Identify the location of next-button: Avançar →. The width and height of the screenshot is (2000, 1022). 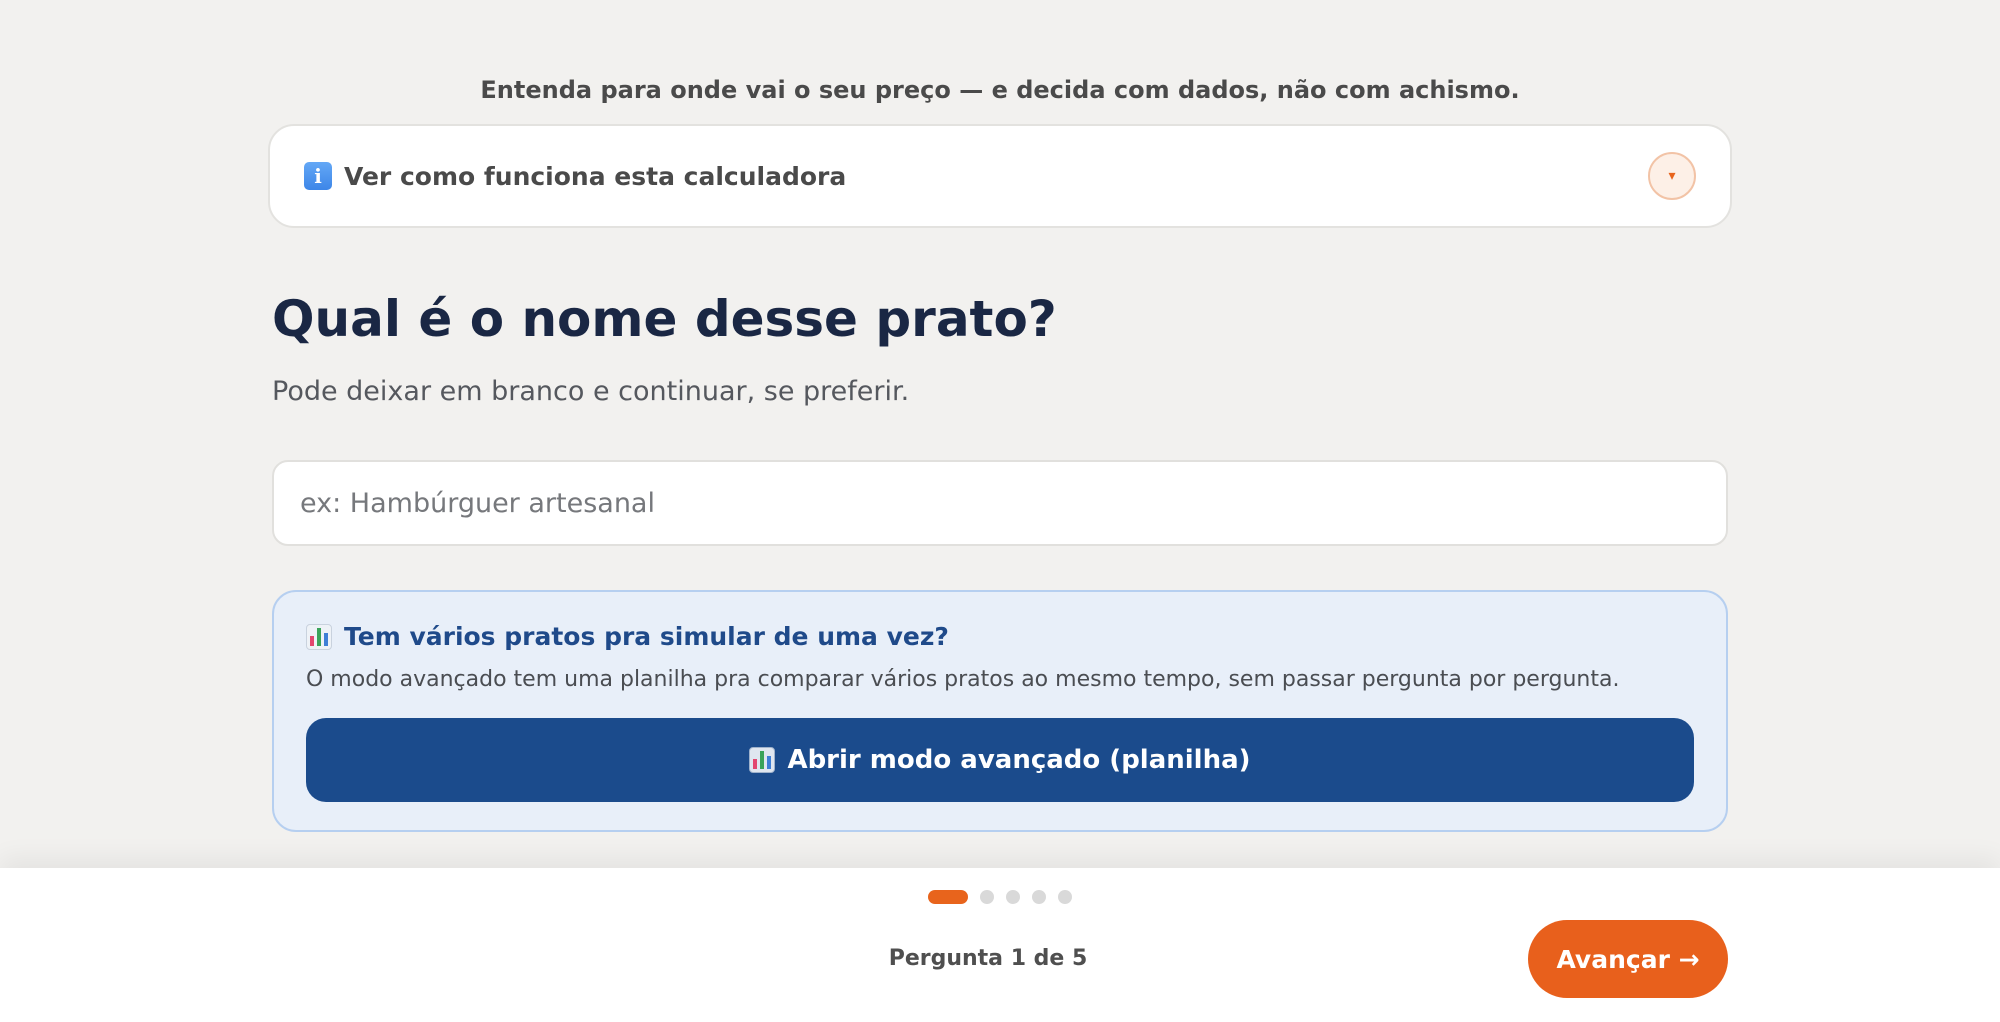
(1628, 959).